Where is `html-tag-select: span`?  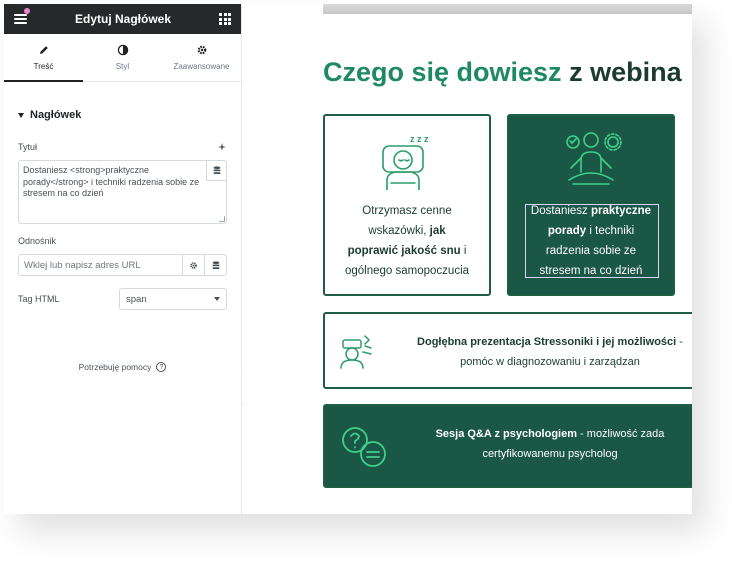 html-tag-select: span is located at coordinates (173, 299).